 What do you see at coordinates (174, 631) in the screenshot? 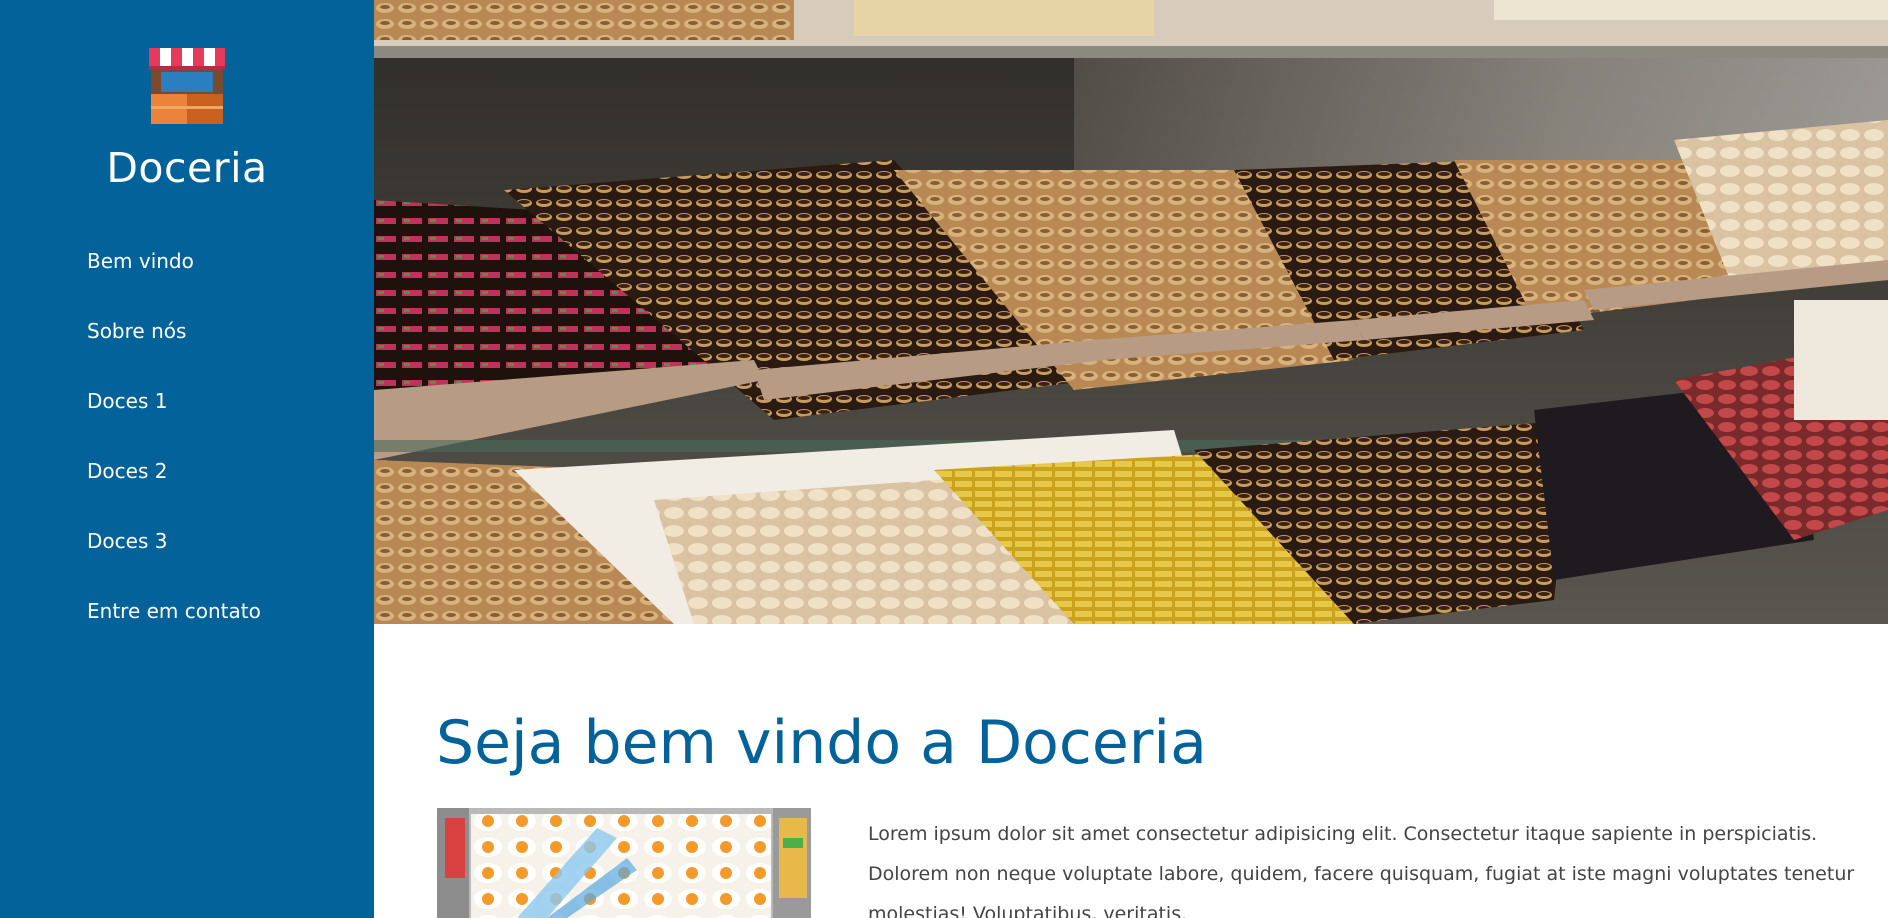
I see `nav-item-contato: Entre em contato` at bounding box center [174, 631].